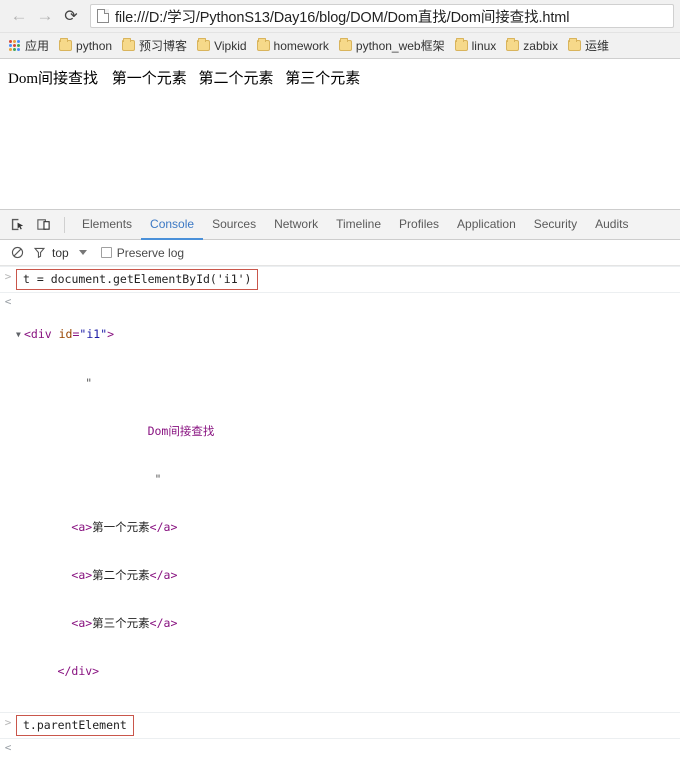 The height and width of the screenshot is (768, 680). What do you see at coordinates (106, 252) in the screenshot?
I see `preserve-log-checkbox` at bounding box center [106, 252].